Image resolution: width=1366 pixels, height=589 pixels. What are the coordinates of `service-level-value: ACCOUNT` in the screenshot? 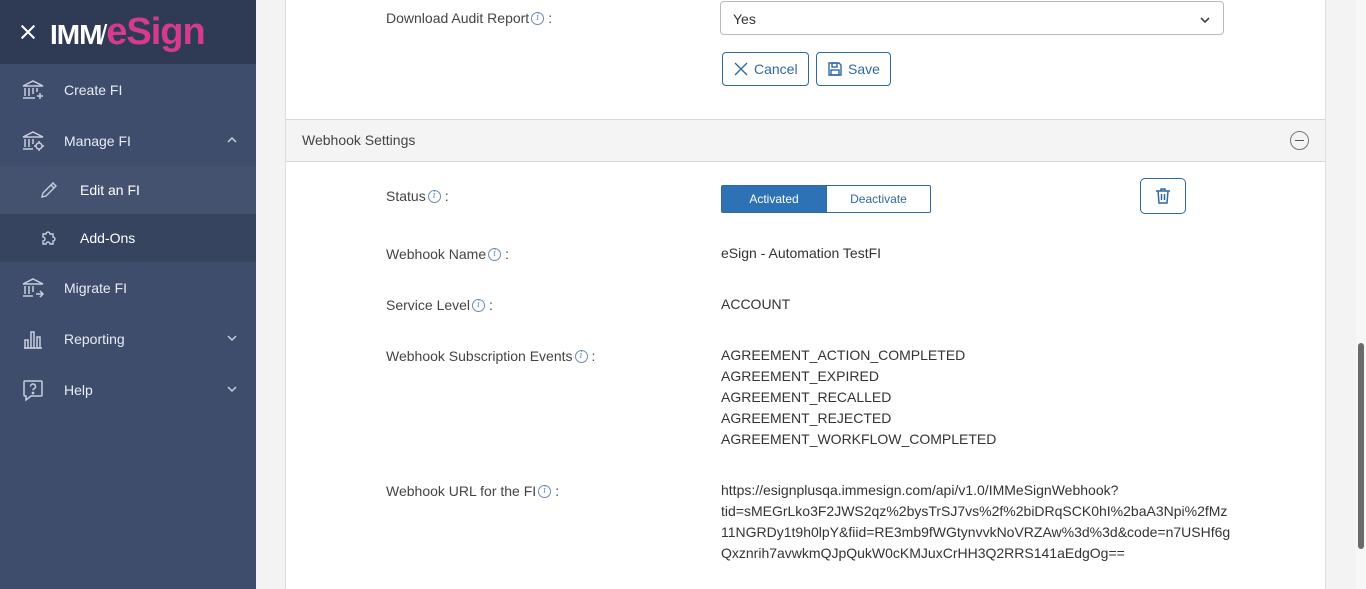 It's located at (756, 304).